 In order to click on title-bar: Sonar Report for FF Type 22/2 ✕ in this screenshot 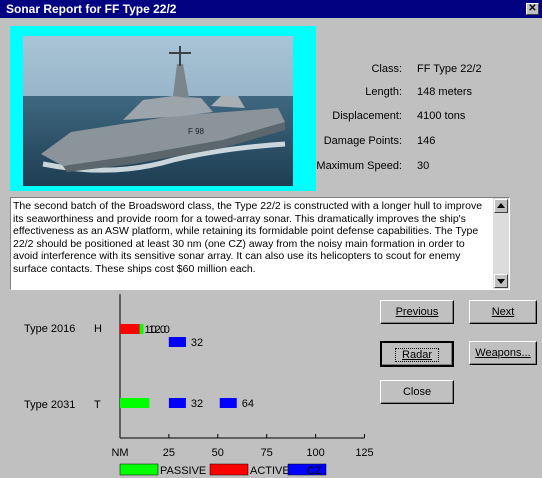, I will do `click(271, 9)`.